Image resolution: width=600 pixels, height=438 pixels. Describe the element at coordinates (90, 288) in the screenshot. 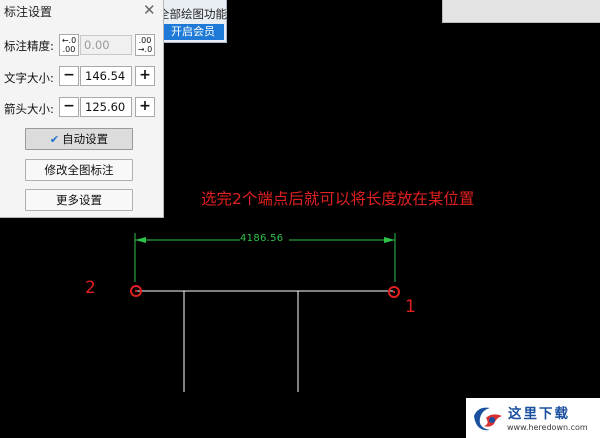

I see `point-label-2: 2` at that location.